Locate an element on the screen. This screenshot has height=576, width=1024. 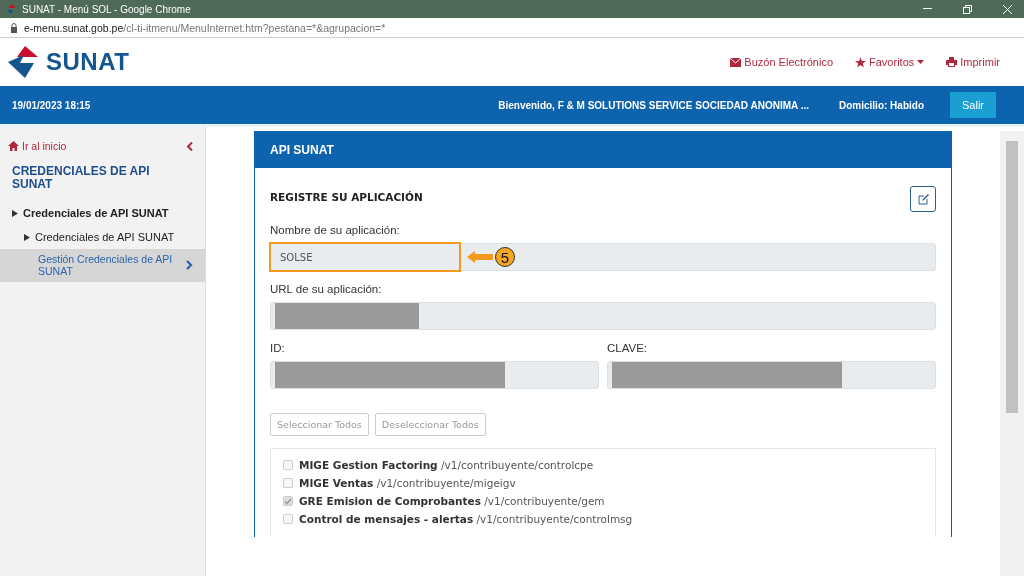
section-title: CREDENCIALES DE API SUNAT is located at coordinates (81, 178).